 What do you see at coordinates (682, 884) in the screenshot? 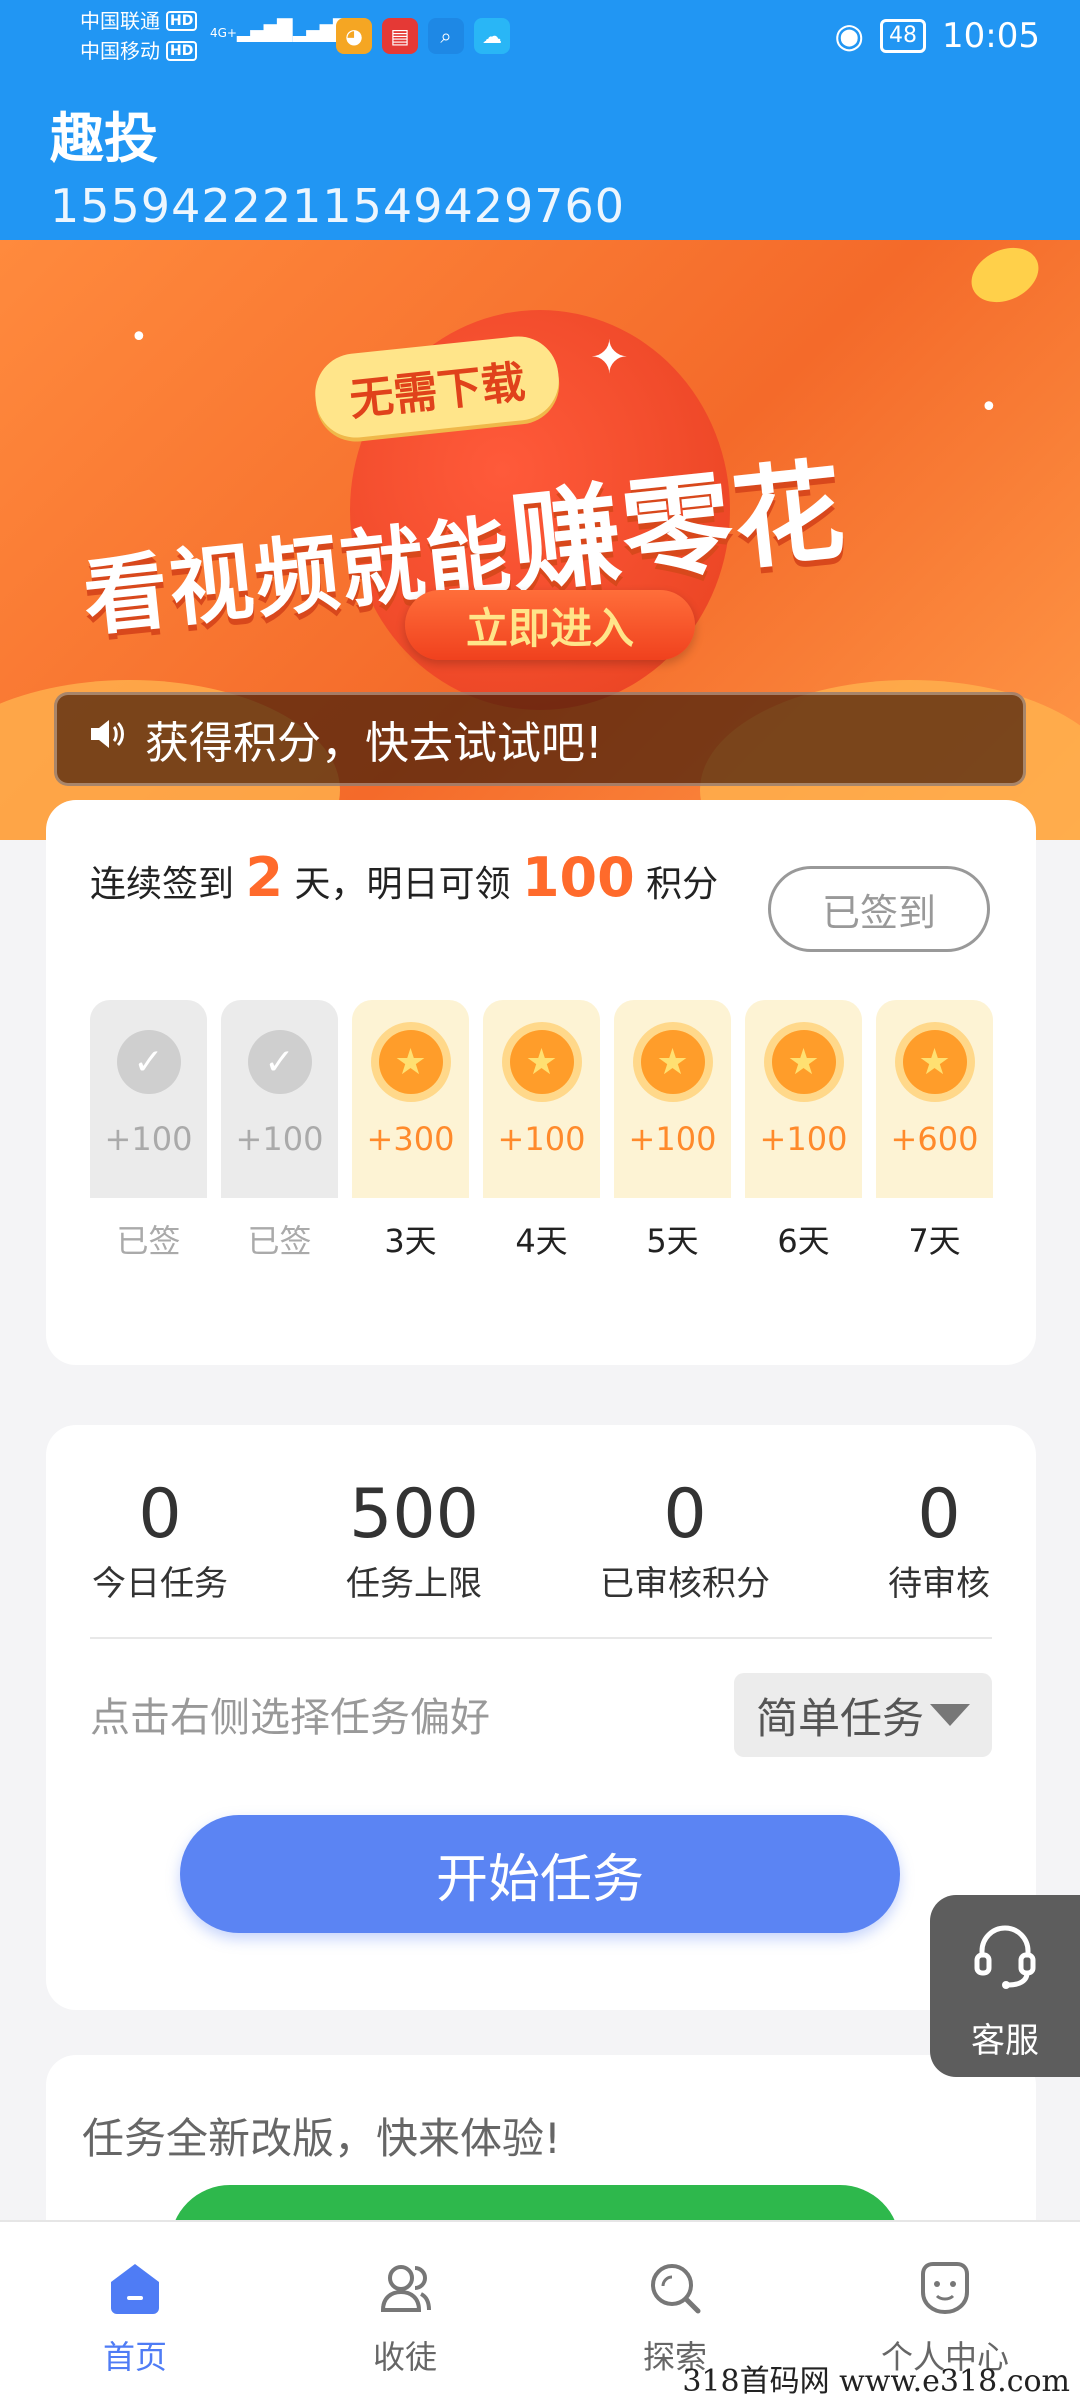
I see `signin-text-suffix: 积分` at bounding box center [682, 884].